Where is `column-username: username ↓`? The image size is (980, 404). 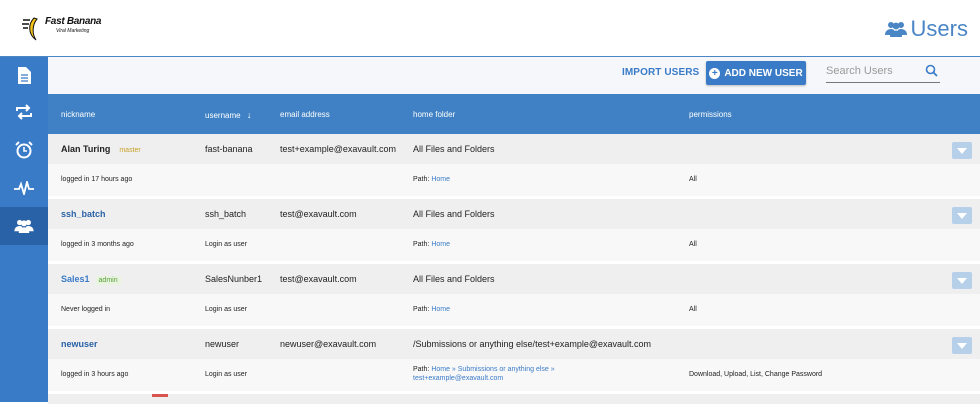 column-username: username ↓ is located at coordinates (228, 115).